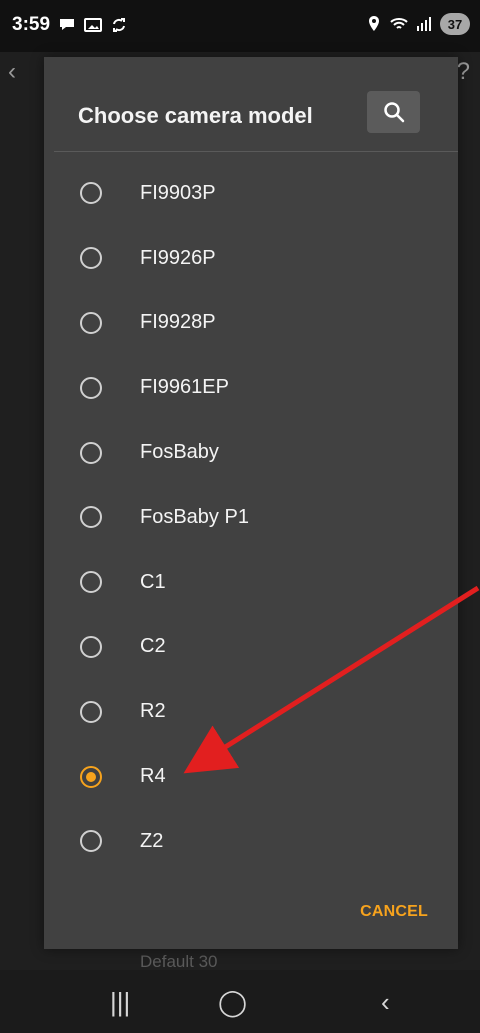 This screenshot has width=480, height=1033. Describe the element at coordinates (251, 323) in the screenshot. I see `option-fi9928p: FI9928P` at that location.